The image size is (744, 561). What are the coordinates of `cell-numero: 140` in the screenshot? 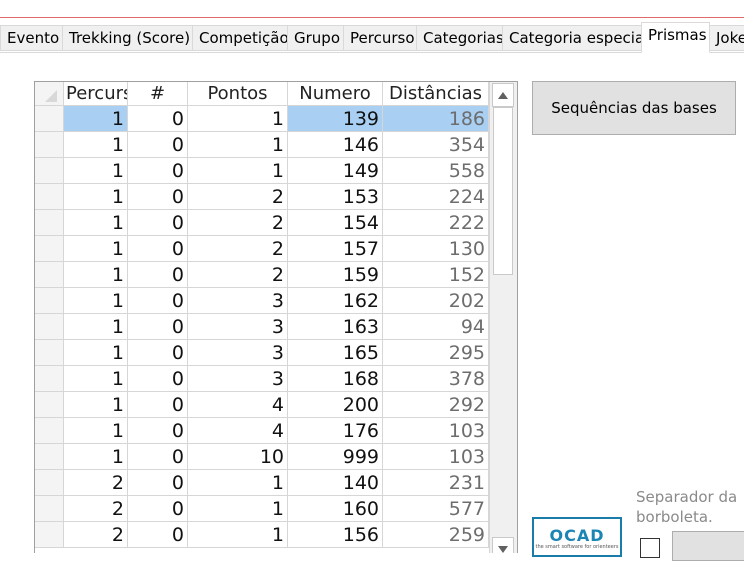 It's located at (335, 483).